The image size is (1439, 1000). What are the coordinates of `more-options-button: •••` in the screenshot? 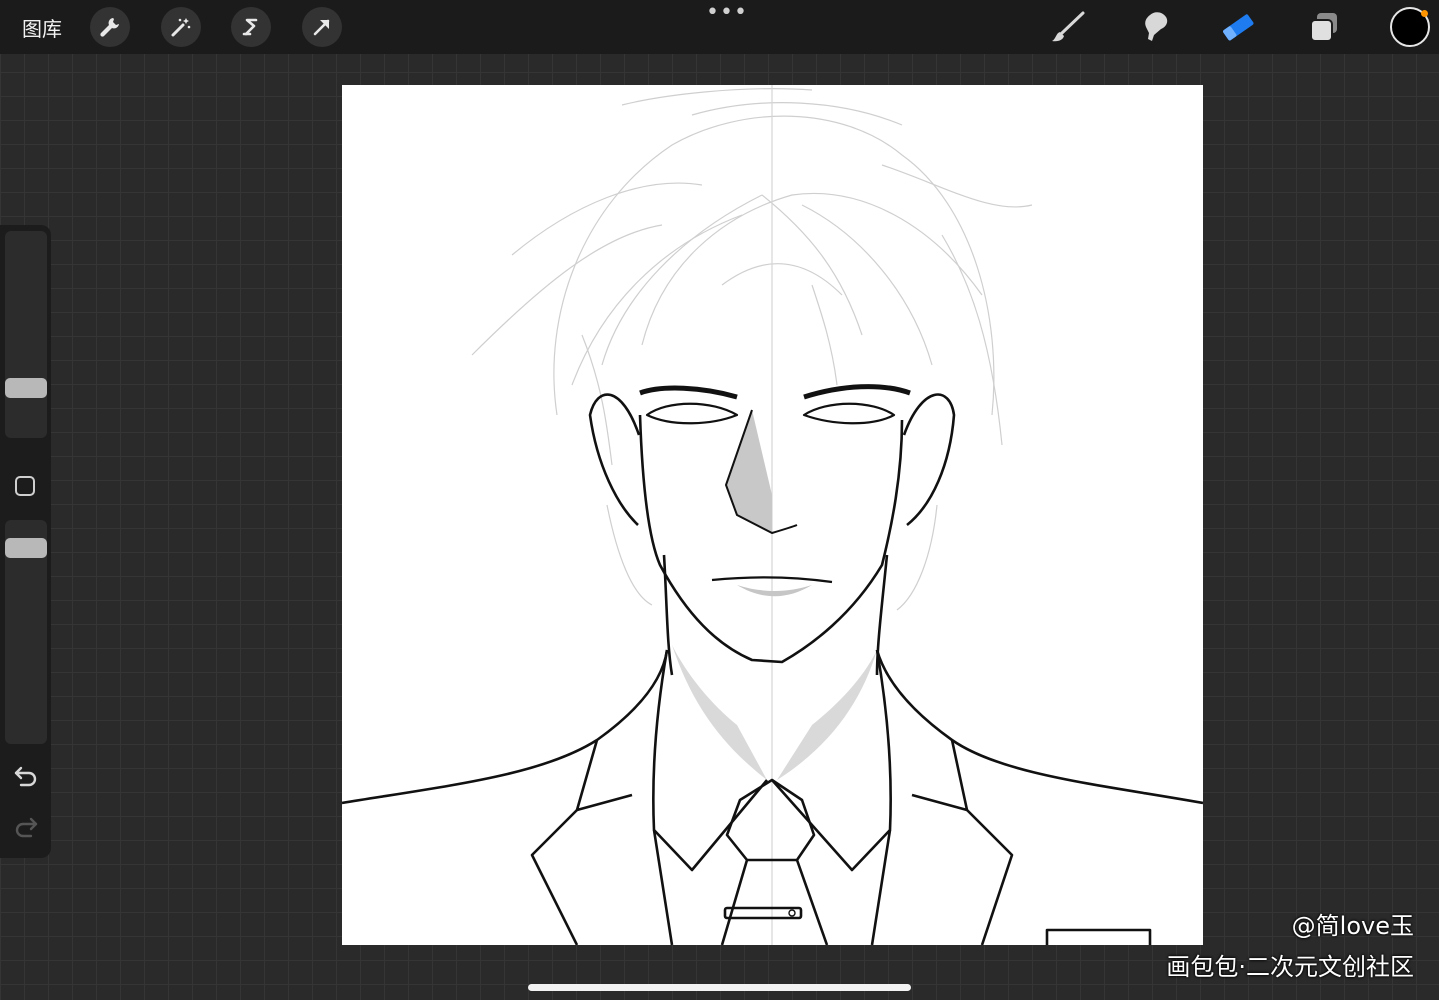 It's located at (727, 13).